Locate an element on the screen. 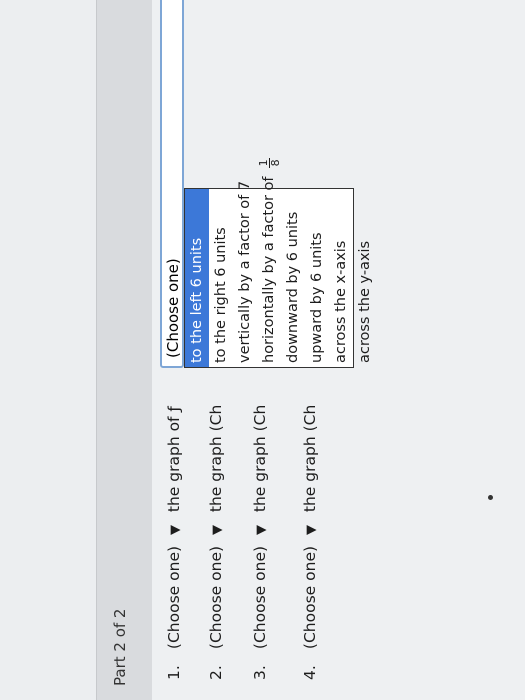  open-dropdown: (Choose one) ▼ is located at coordinates (172, 184).